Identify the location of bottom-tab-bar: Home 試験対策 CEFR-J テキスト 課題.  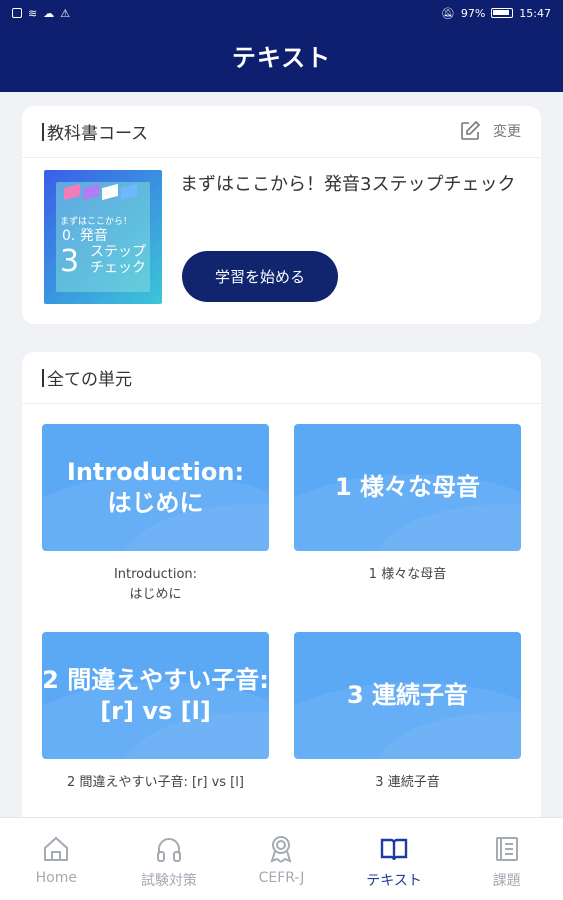
(281, 858).